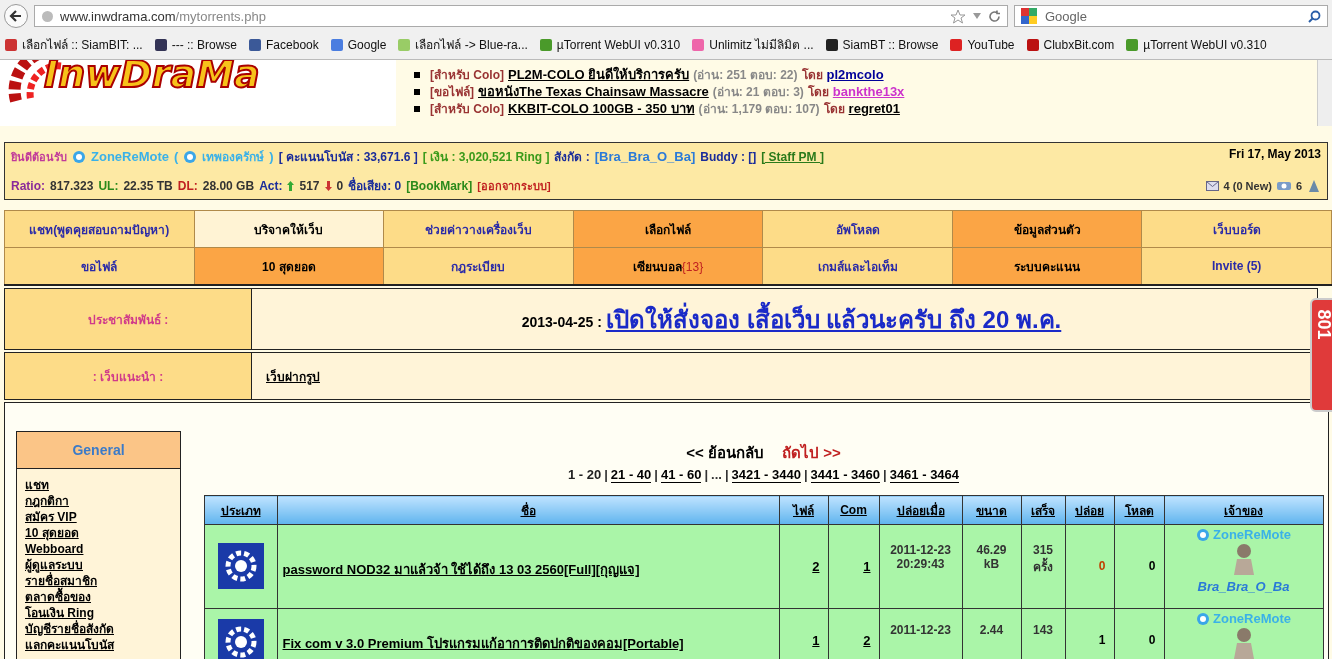  Describe the element at coordinates (728, 156) in the screenshot. I see `buddy-label: Buddy : []` at that location.